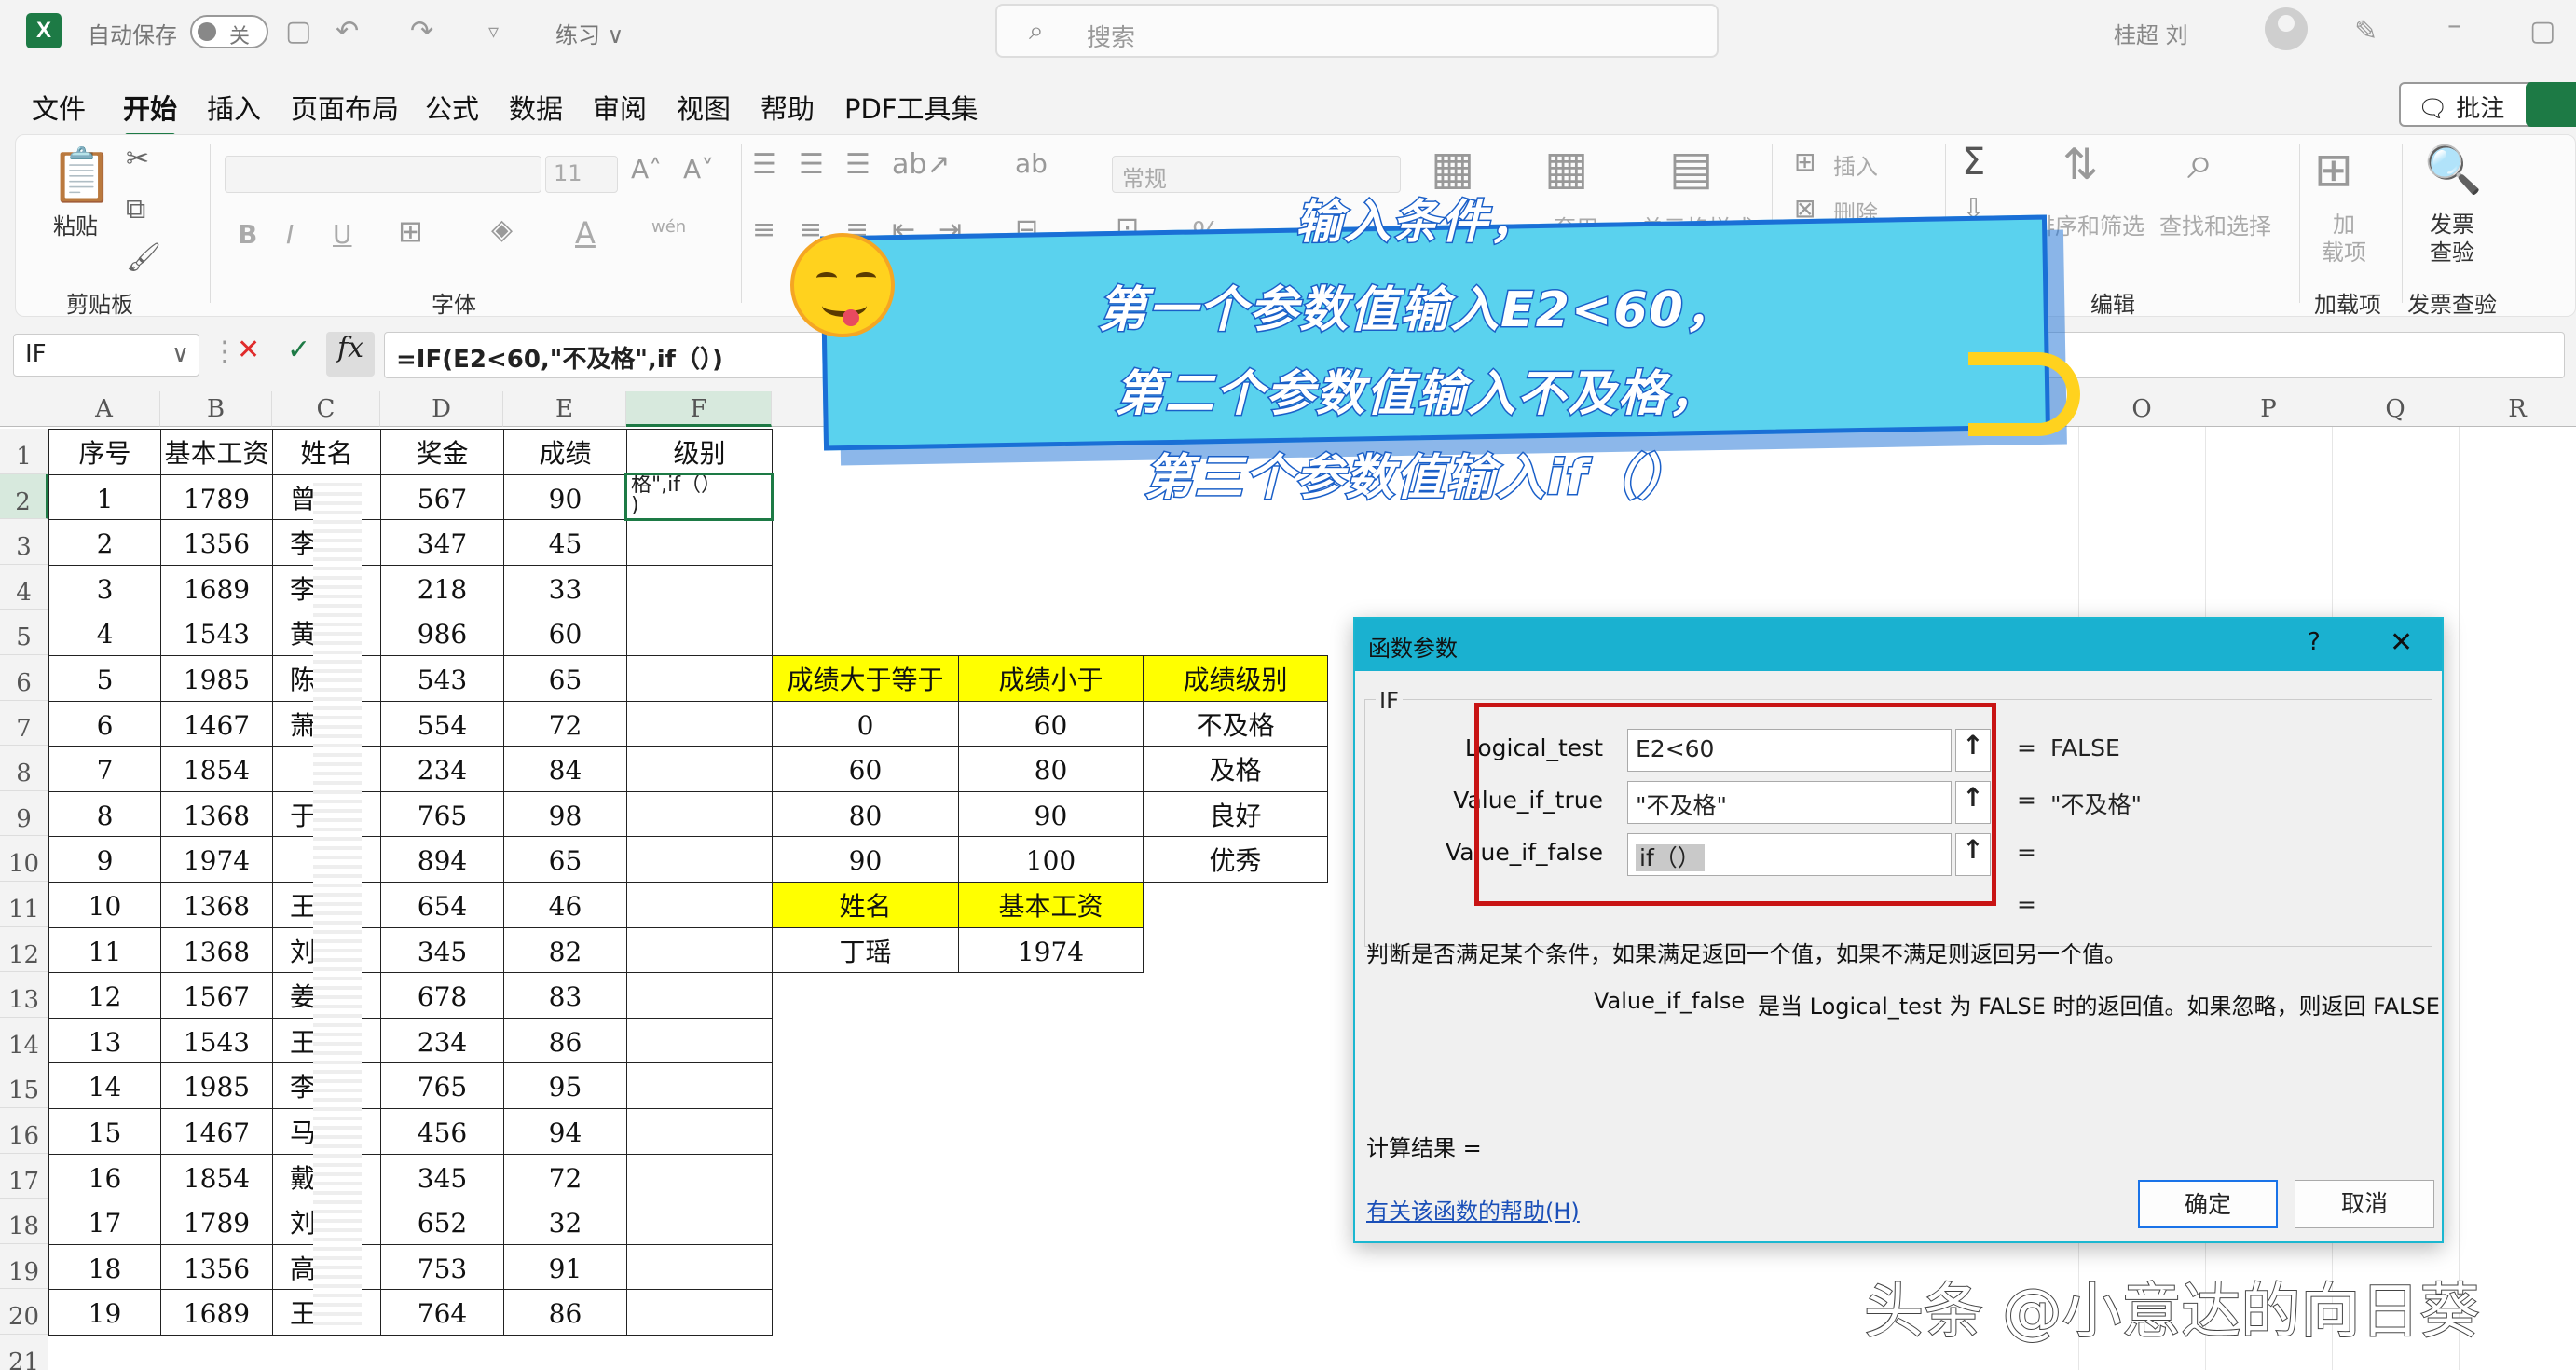 This screenshot has height=1370, width=2576. I want to click on align-middle-icon: ☰, so click(811, 164).